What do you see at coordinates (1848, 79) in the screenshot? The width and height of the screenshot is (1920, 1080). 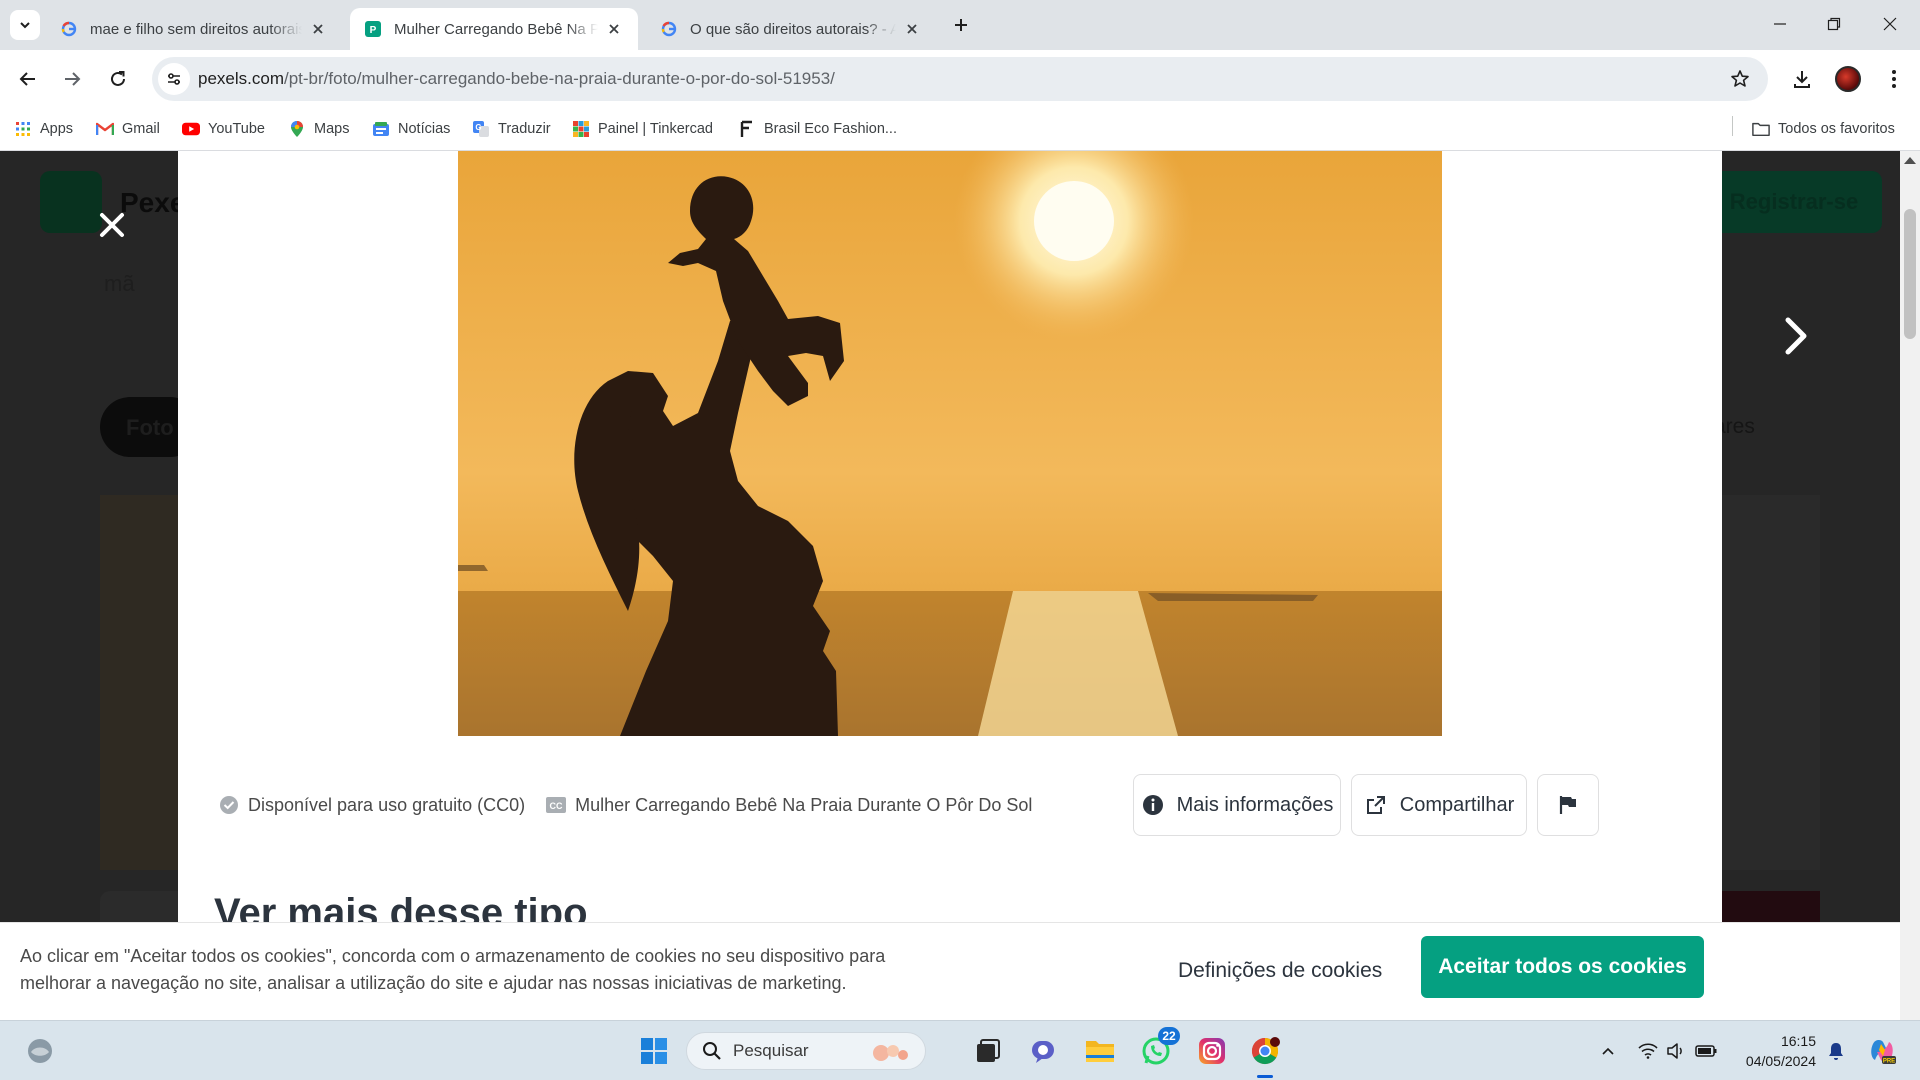 I see `profile-button` at bounding box center [1848, 79].